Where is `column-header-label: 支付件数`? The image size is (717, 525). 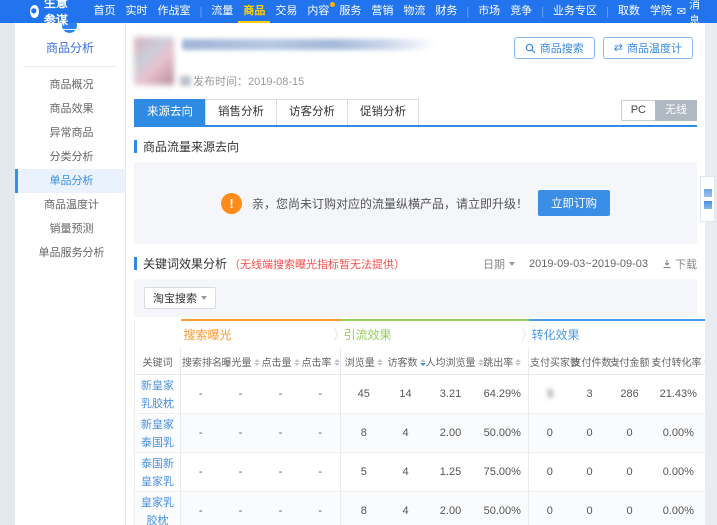
column-header-label: 支付件数 is located at coordinates (591, 363).